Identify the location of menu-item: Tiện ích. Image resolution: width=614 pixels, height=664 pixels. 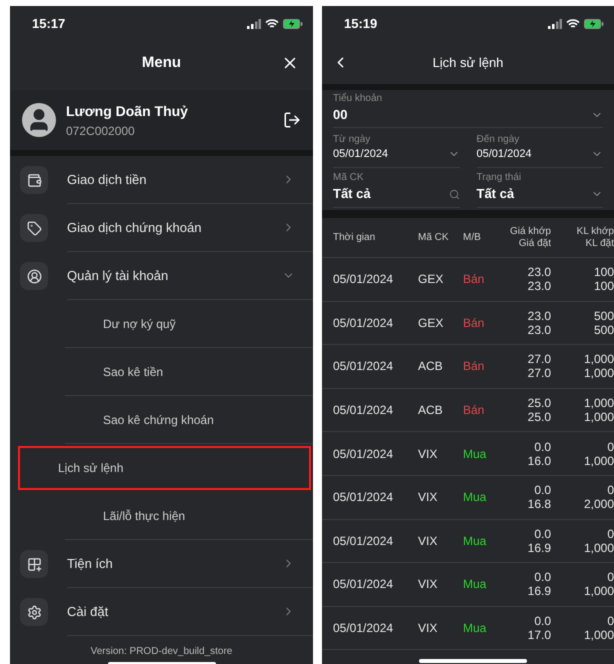
(190, 564).